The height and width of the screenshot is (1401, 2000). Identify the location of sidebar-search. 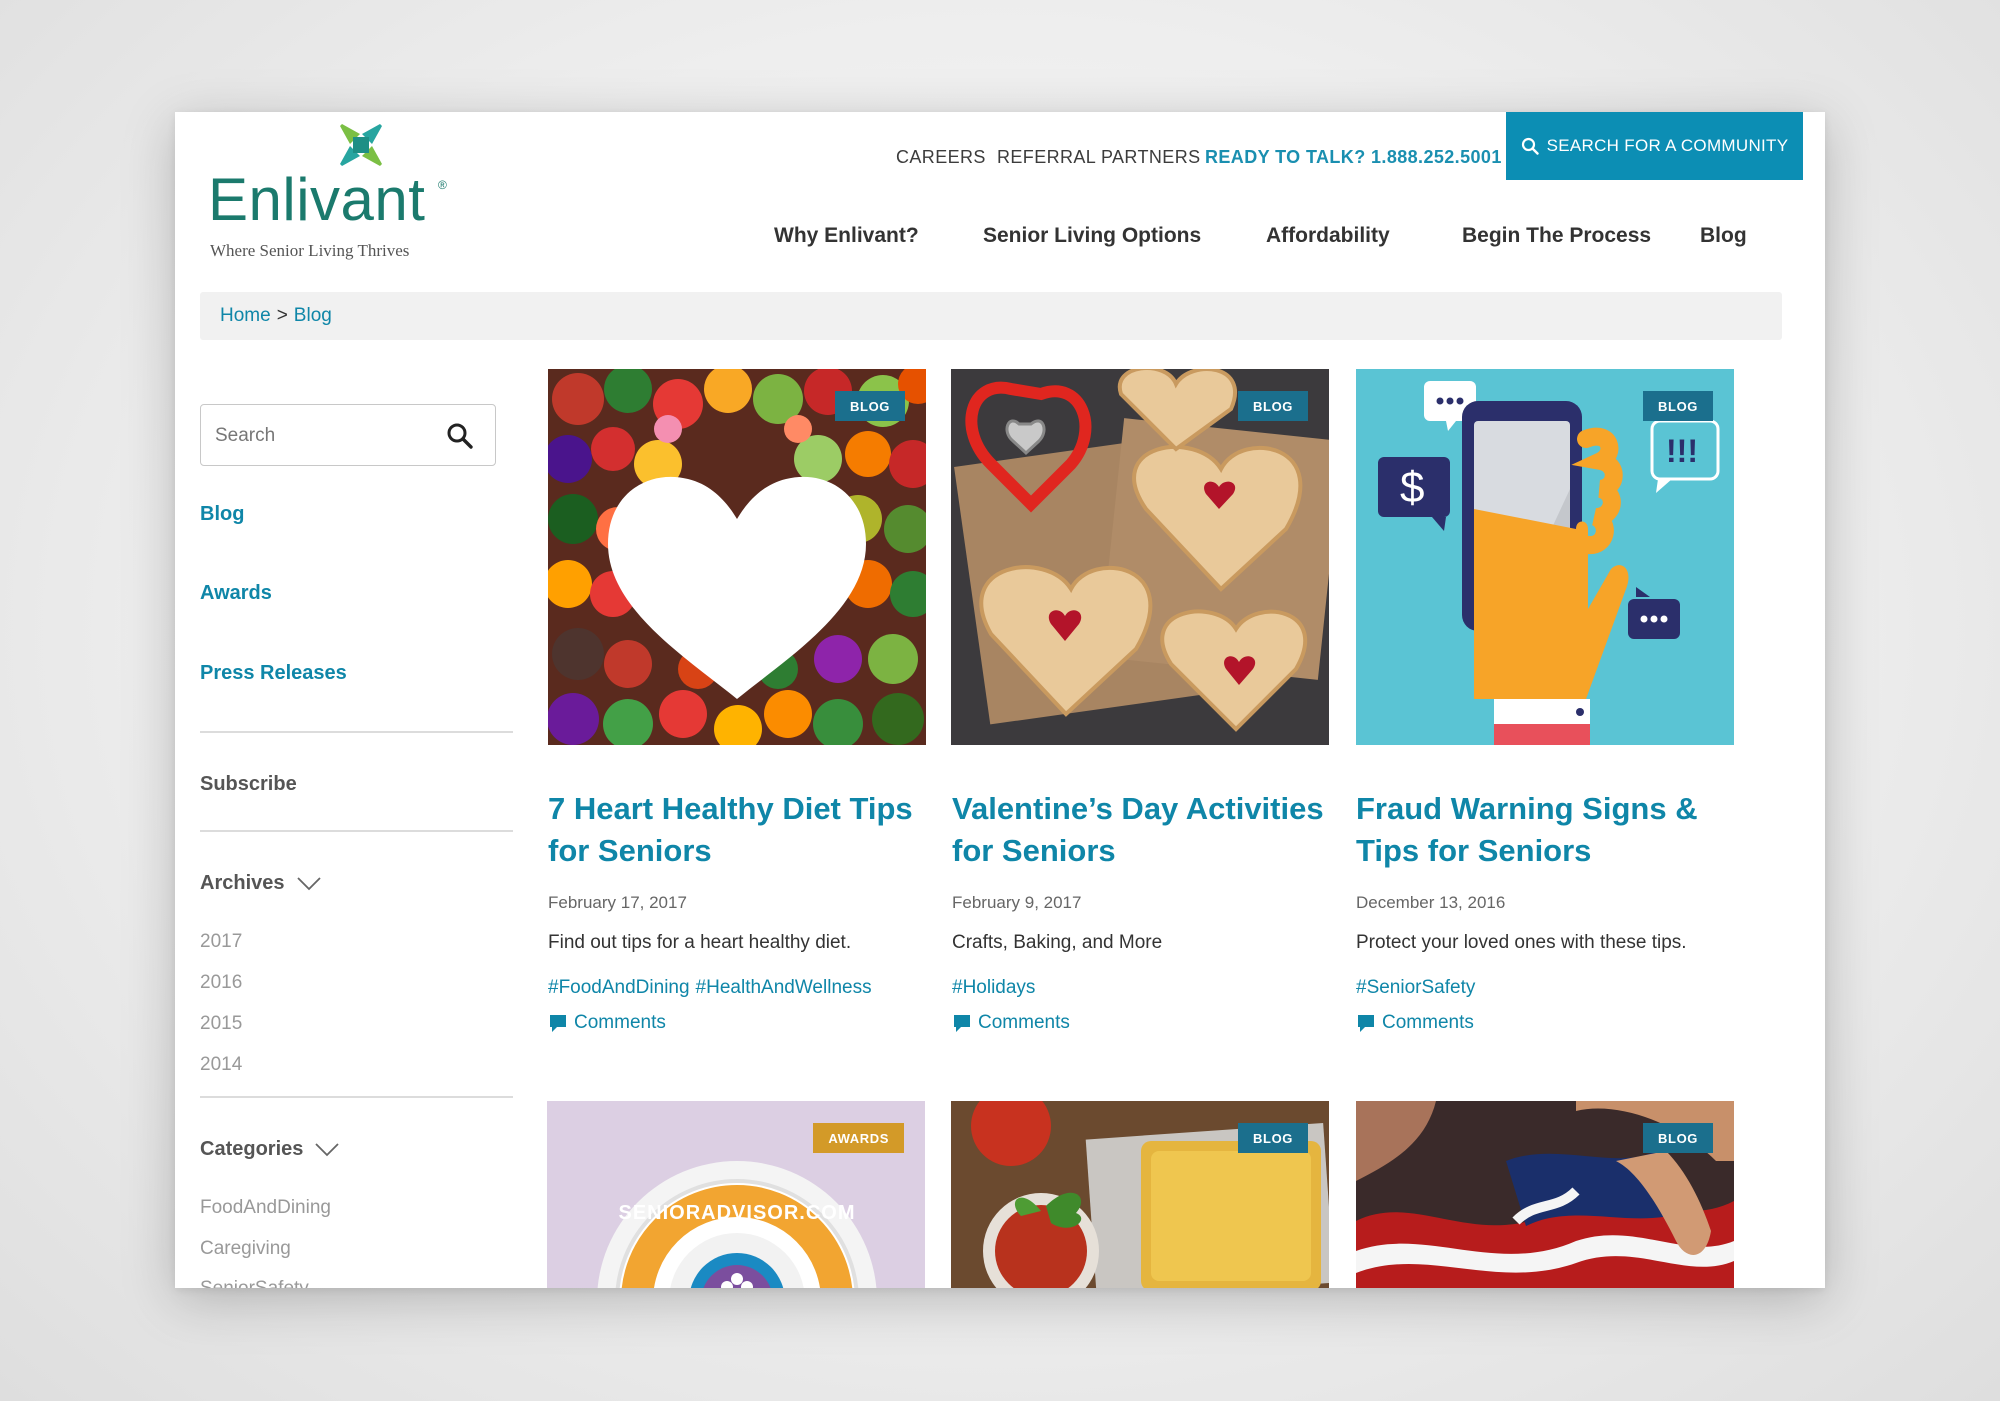
(348, 435).